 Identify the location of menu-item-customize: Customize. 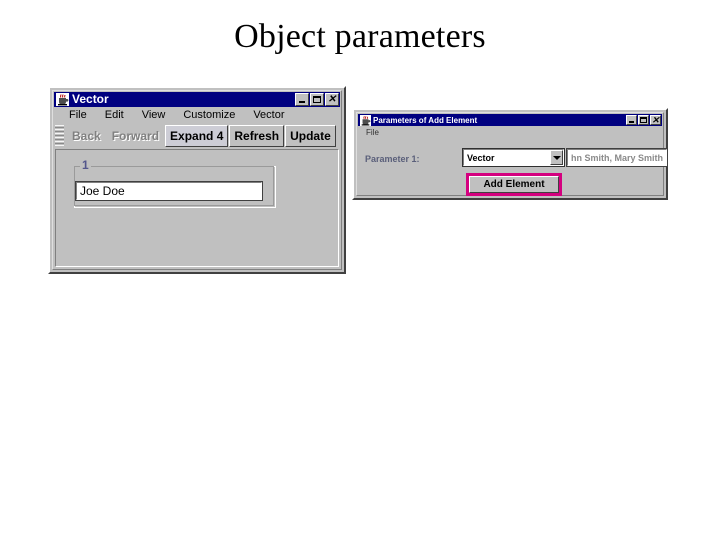
(209, 115).